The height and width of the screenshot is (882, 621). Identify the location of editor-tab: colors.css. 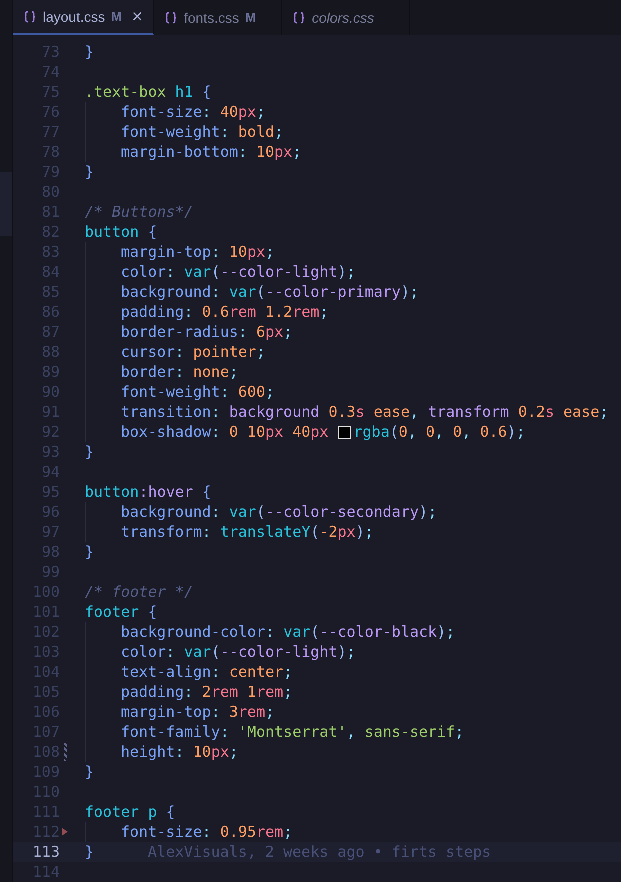
(346, 17).